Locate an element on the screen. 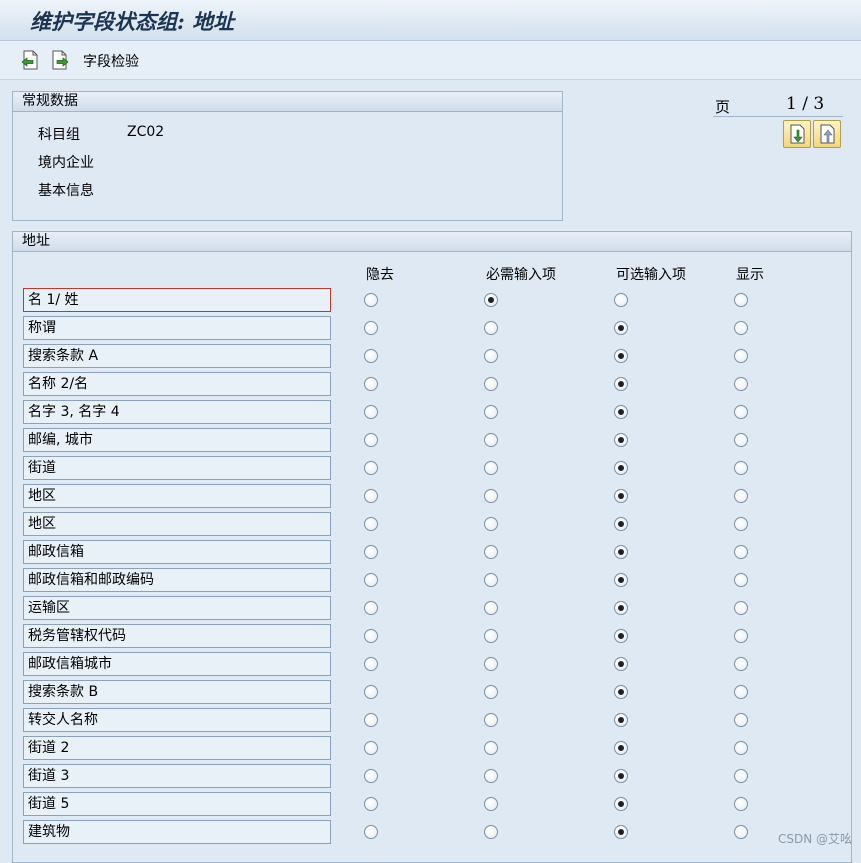 The height and width of the screenshot is (863, 861). page-down-button is located at coordinates (797, 134).